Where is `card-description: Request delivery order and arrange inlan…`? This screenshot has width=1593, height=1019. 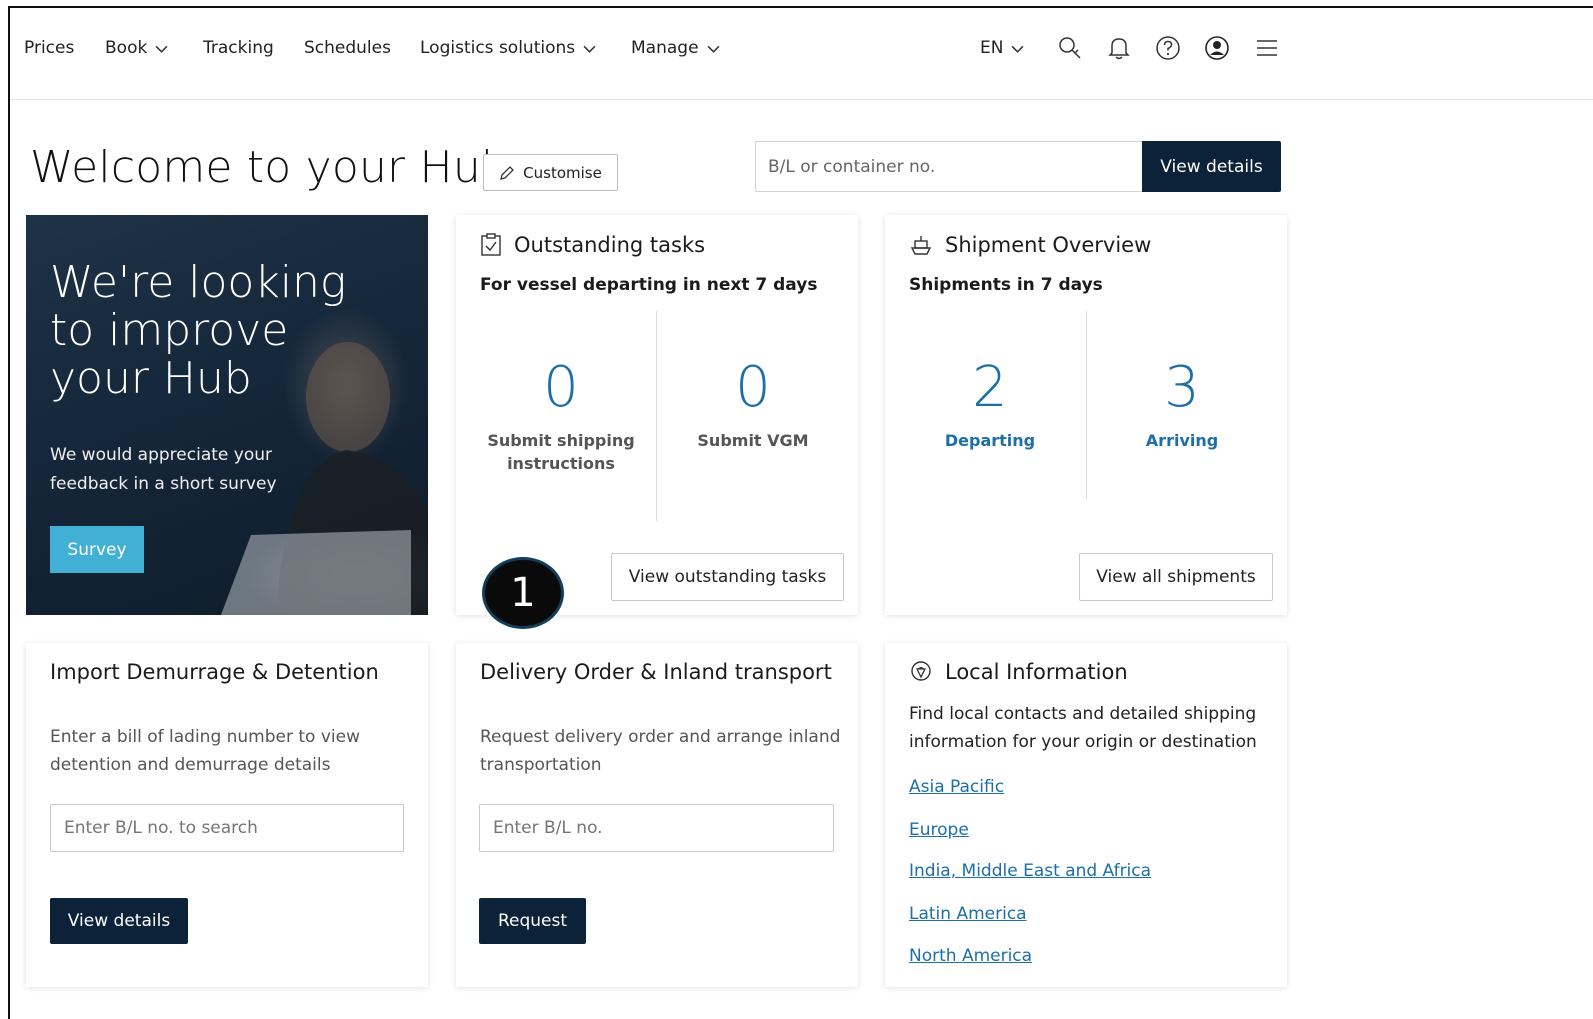 card-description: Request delivery order and arrange inlan… is located at coordinates (660, 751).